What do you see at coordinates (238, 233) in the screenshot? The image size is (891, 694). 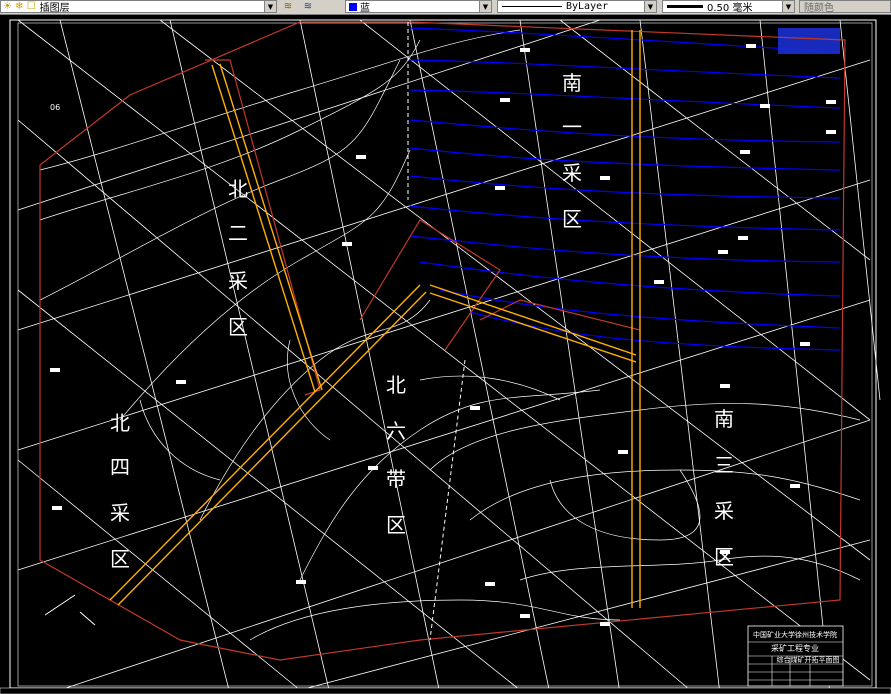 I see `region-char: 二` at bounding box center [238, 233].